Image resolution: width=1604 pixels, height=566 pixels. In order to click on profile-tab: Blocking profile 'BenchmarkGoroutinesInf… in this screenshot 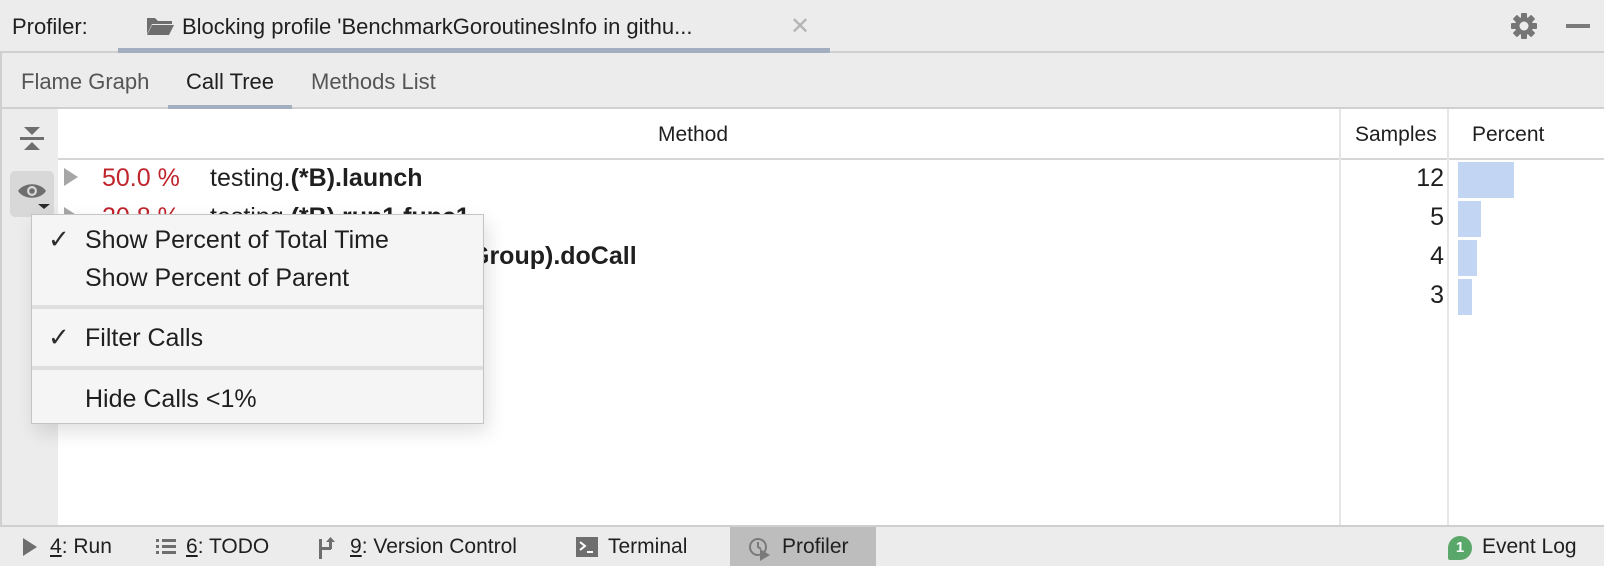, I will do `click(474, 26)`.